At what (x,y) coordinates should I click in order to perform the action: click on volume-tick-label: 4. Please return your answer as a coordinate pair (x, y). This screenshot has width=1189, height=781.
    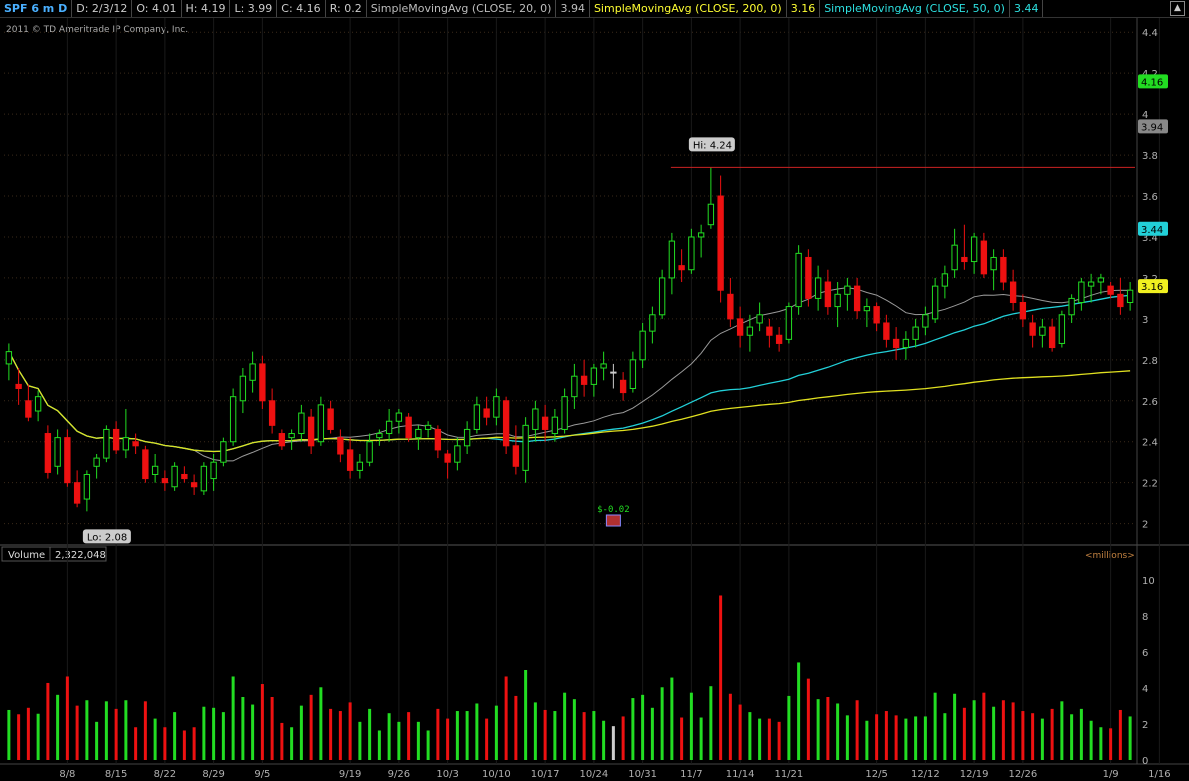
    Looking at the image, I should click on (1145, 689).